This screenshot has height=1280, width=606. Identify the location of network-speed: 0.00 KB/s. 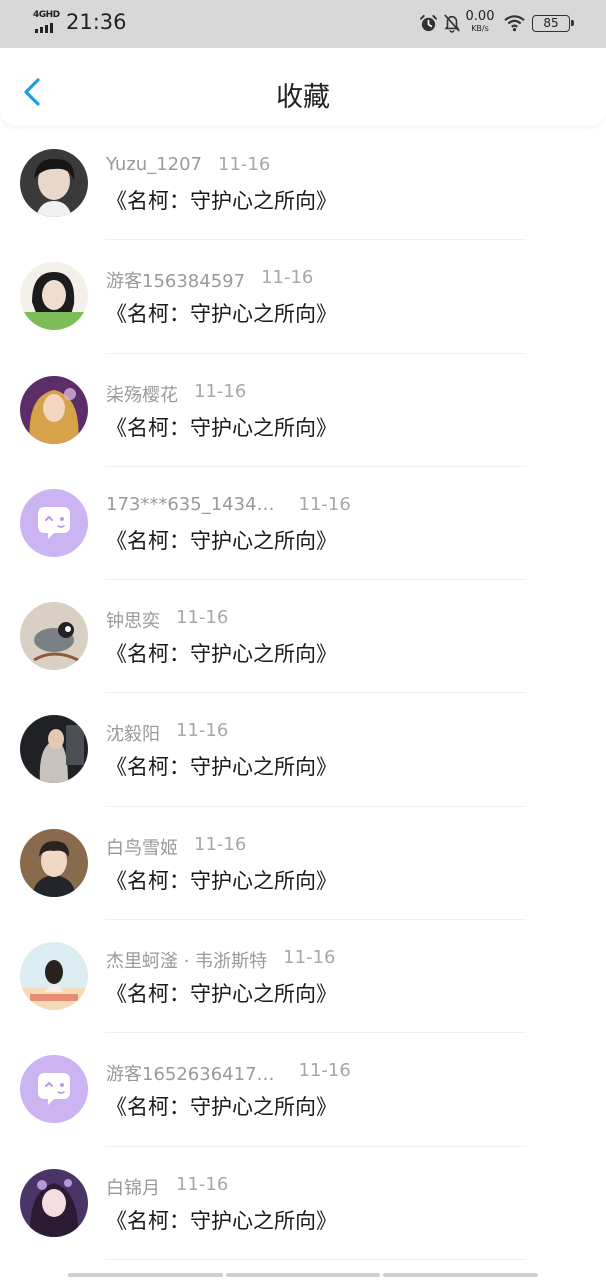
(480, 21).